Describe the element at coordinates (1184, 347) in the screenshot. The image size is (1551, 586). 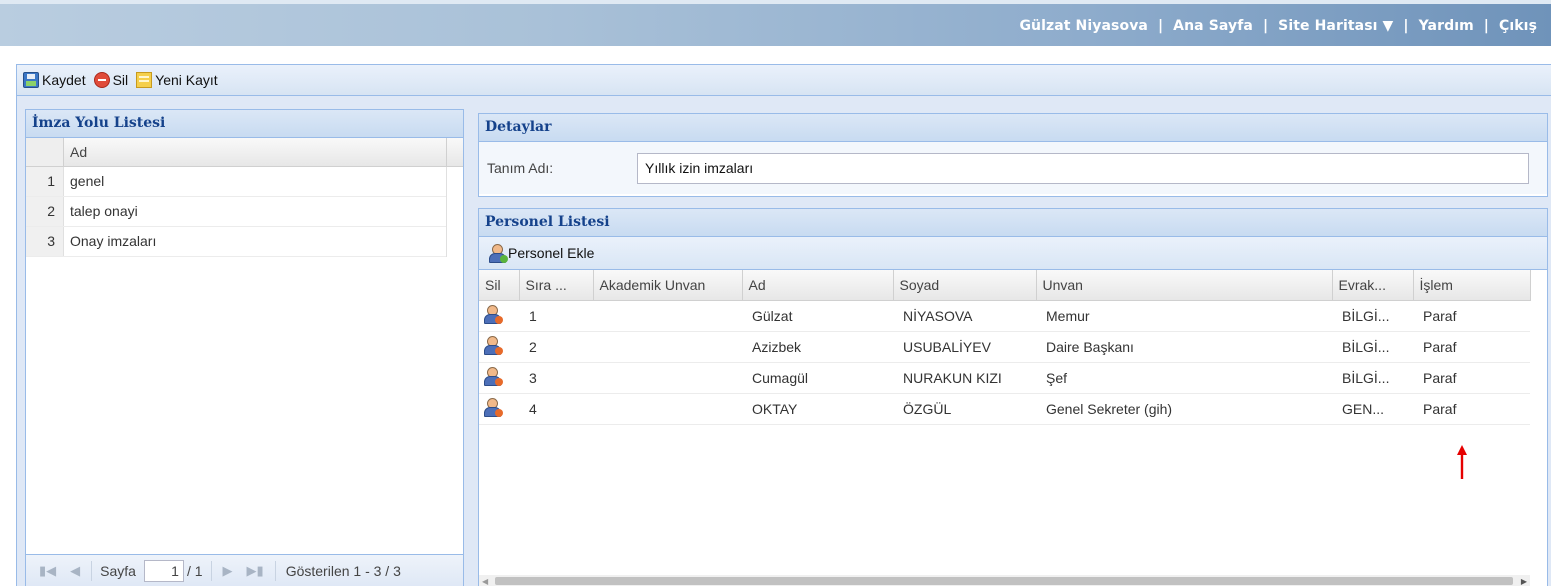
I see `cell-unvan: Daire Başkanı` at that location.